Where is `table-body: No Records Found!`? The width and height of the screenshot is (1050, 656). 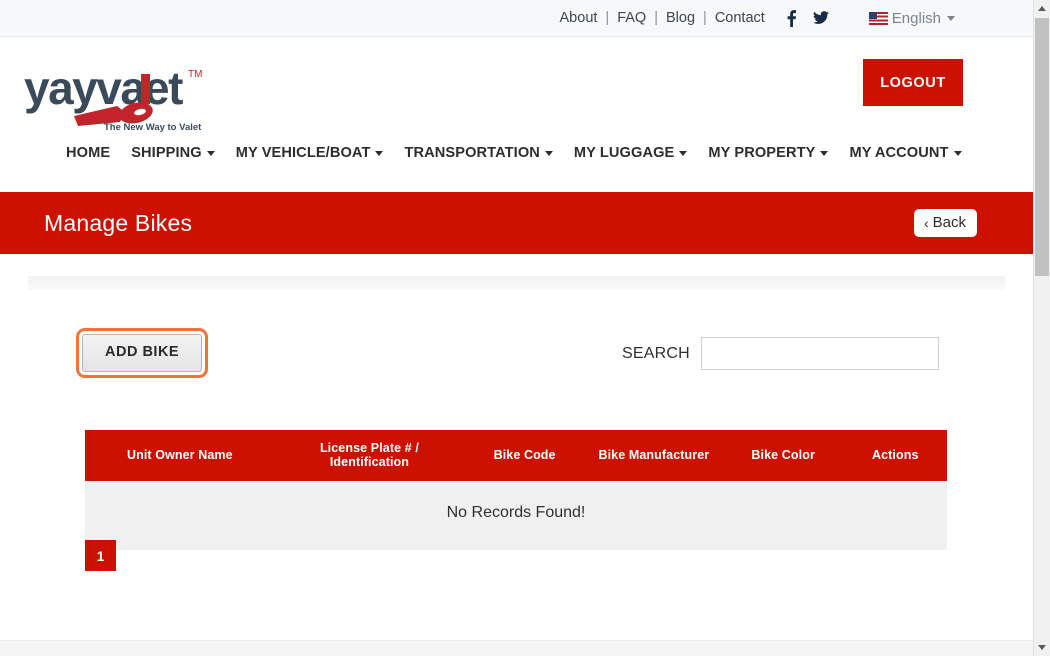 table-body: No Records Found! is located at coordinates (516, 515).